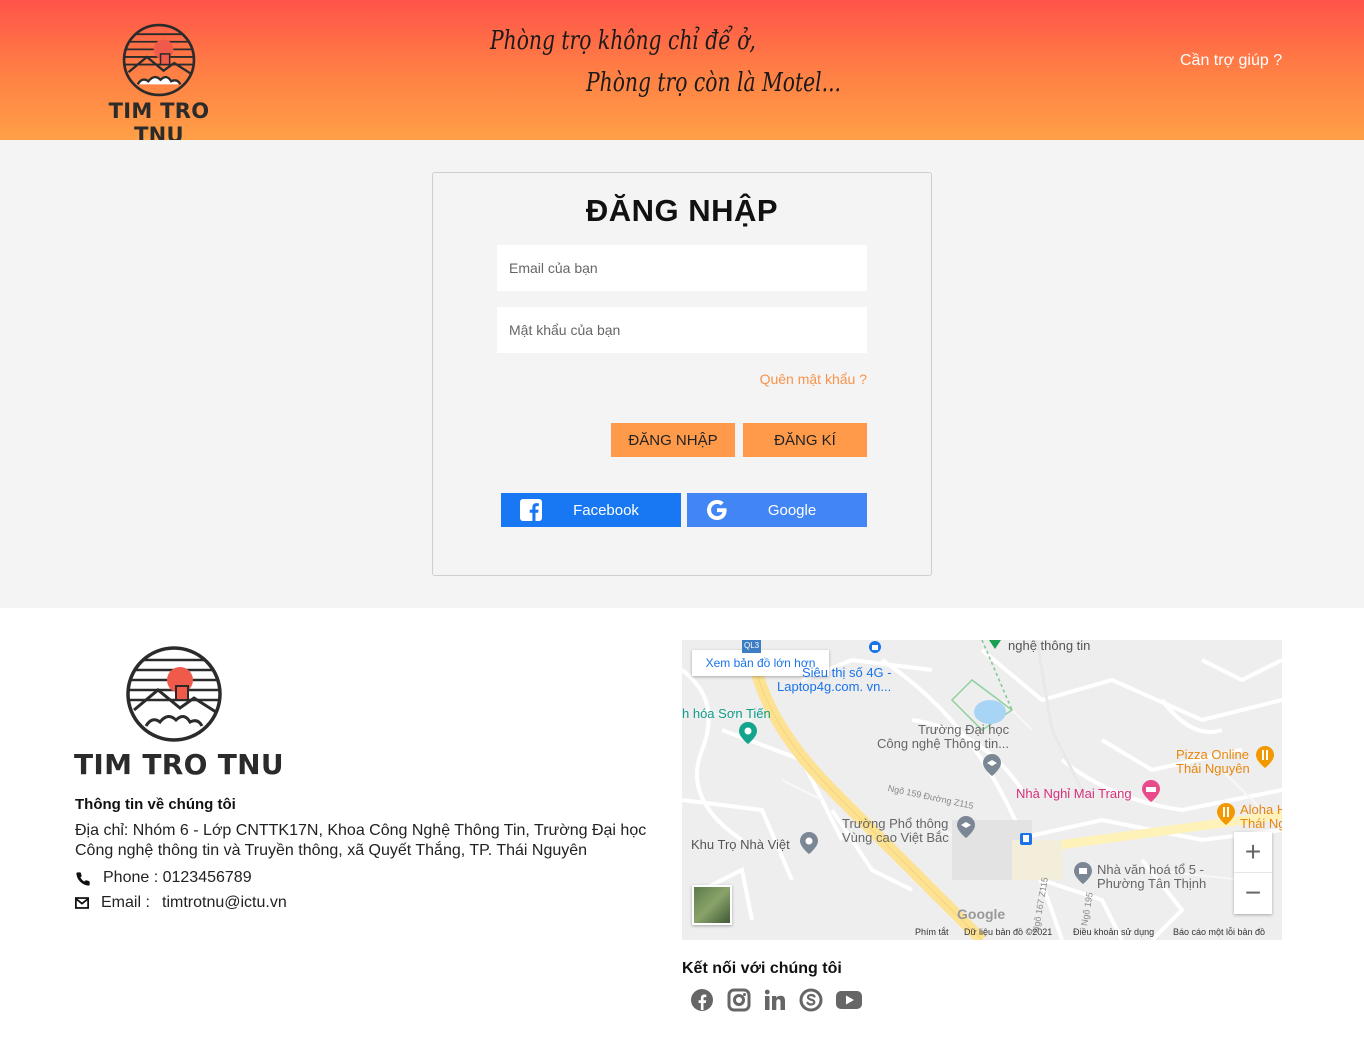 This screenshot has width=1364, height=1063. Describe the element at coordinates (177, 877) in the screenshot. I see `phone-text: Phone : 0123456789` at that location.